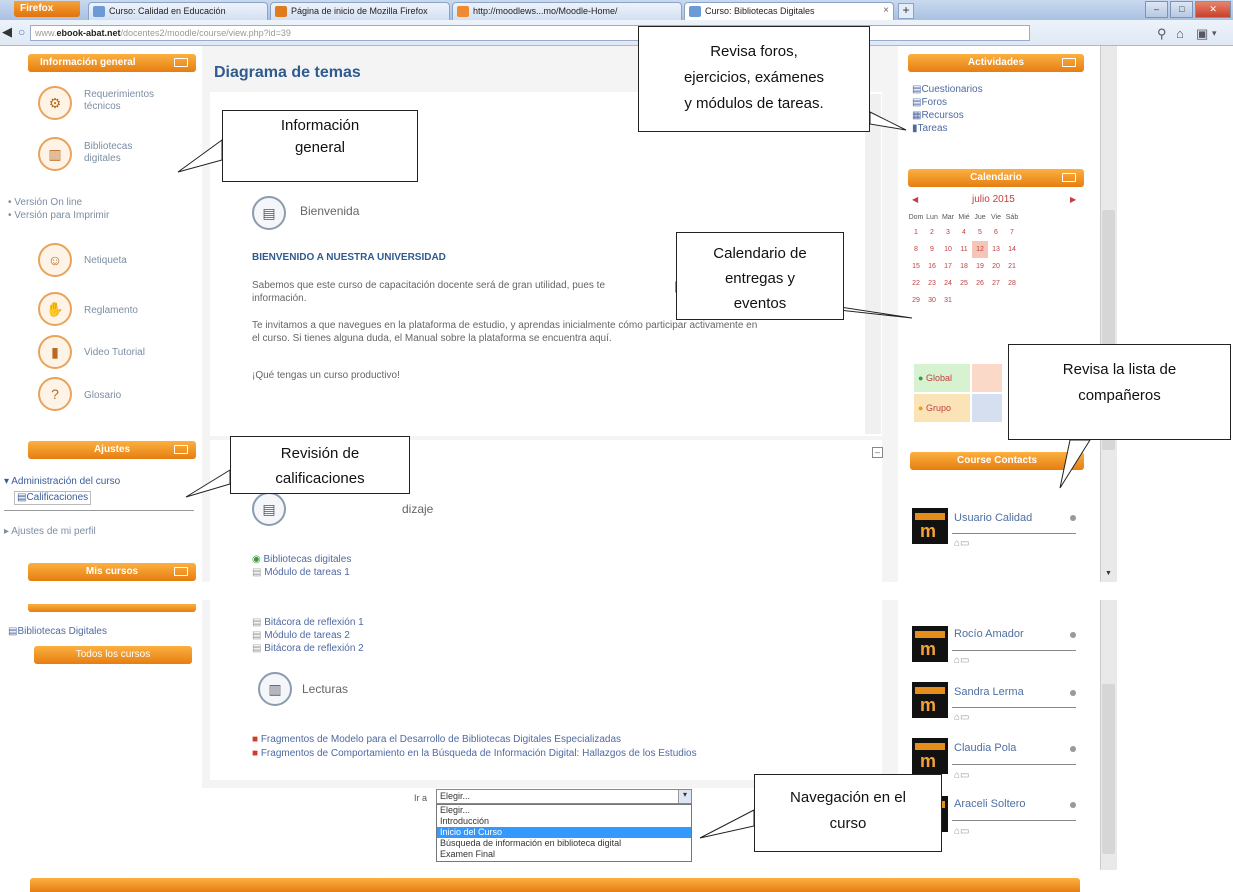  I want to click on callout-line: calificaciones, so click(320, 478).